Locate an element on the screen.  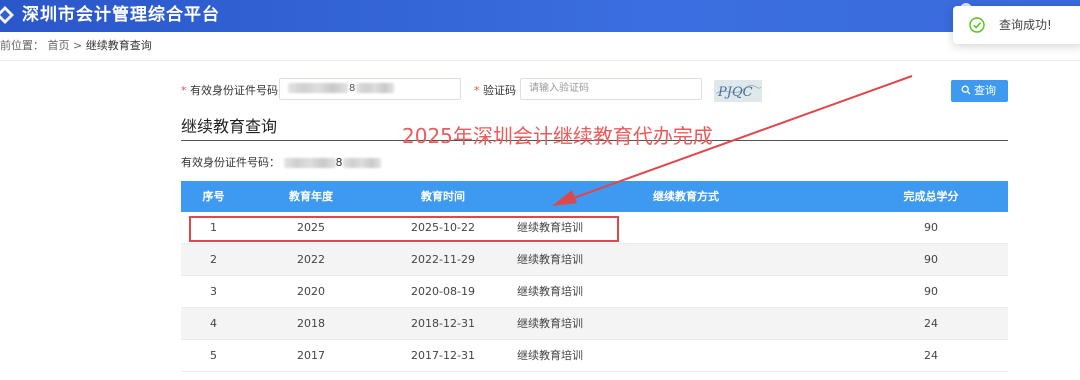
table-row: 4 2018 2018-12-31 继续教育培训 24 is located at coordinates (594, 324).